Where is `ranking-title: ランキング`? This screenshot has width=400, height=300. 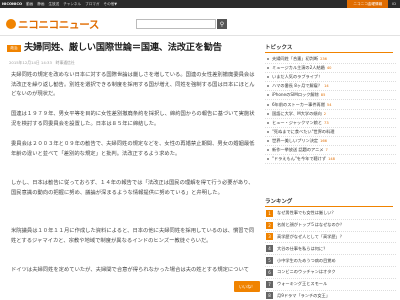
ranking-title: ランキング is located at coordinates (329, 202).